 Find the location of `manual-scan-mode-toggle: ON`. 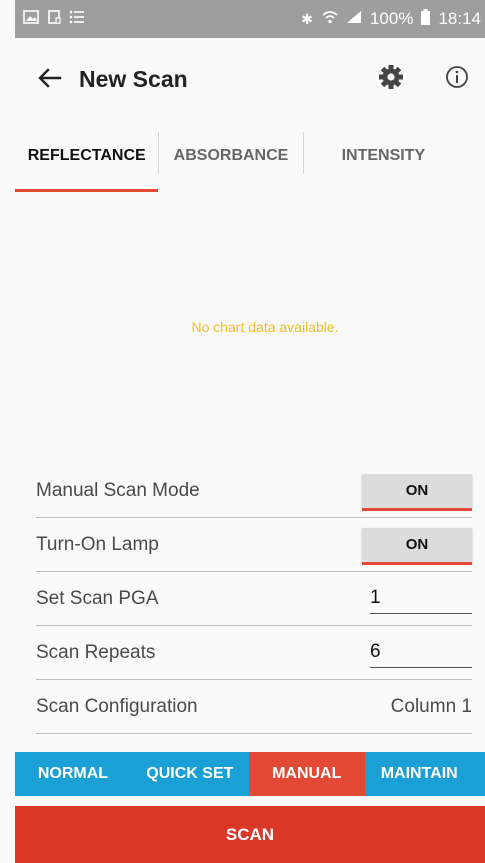

manual-scan-mode-toggle: ON is located at coordinates (417, 492).